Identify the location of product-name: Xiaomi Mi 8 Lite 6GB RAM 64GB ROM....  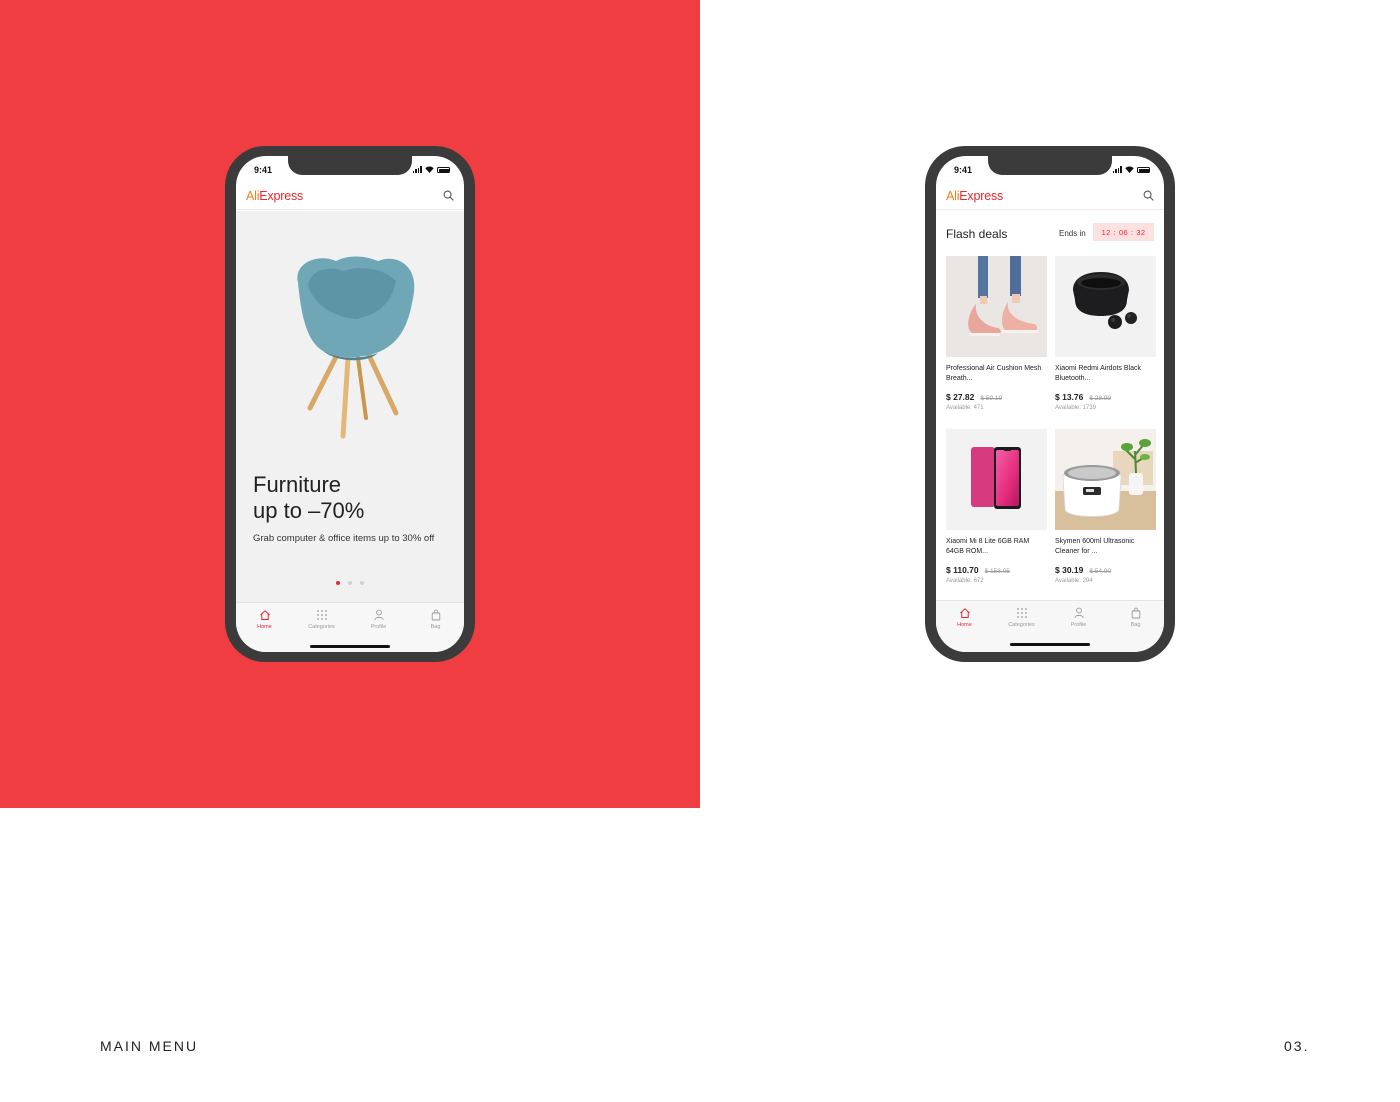
(988, 546).